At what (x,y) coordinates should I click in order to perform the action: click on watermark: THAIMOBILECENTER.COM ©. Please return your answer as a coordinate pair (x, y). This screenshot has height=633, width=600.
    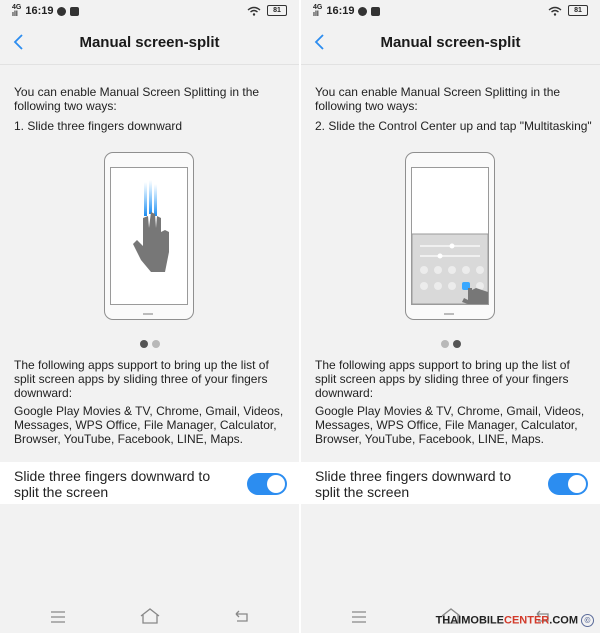
    Looking at the image, I should click on (515, 620).